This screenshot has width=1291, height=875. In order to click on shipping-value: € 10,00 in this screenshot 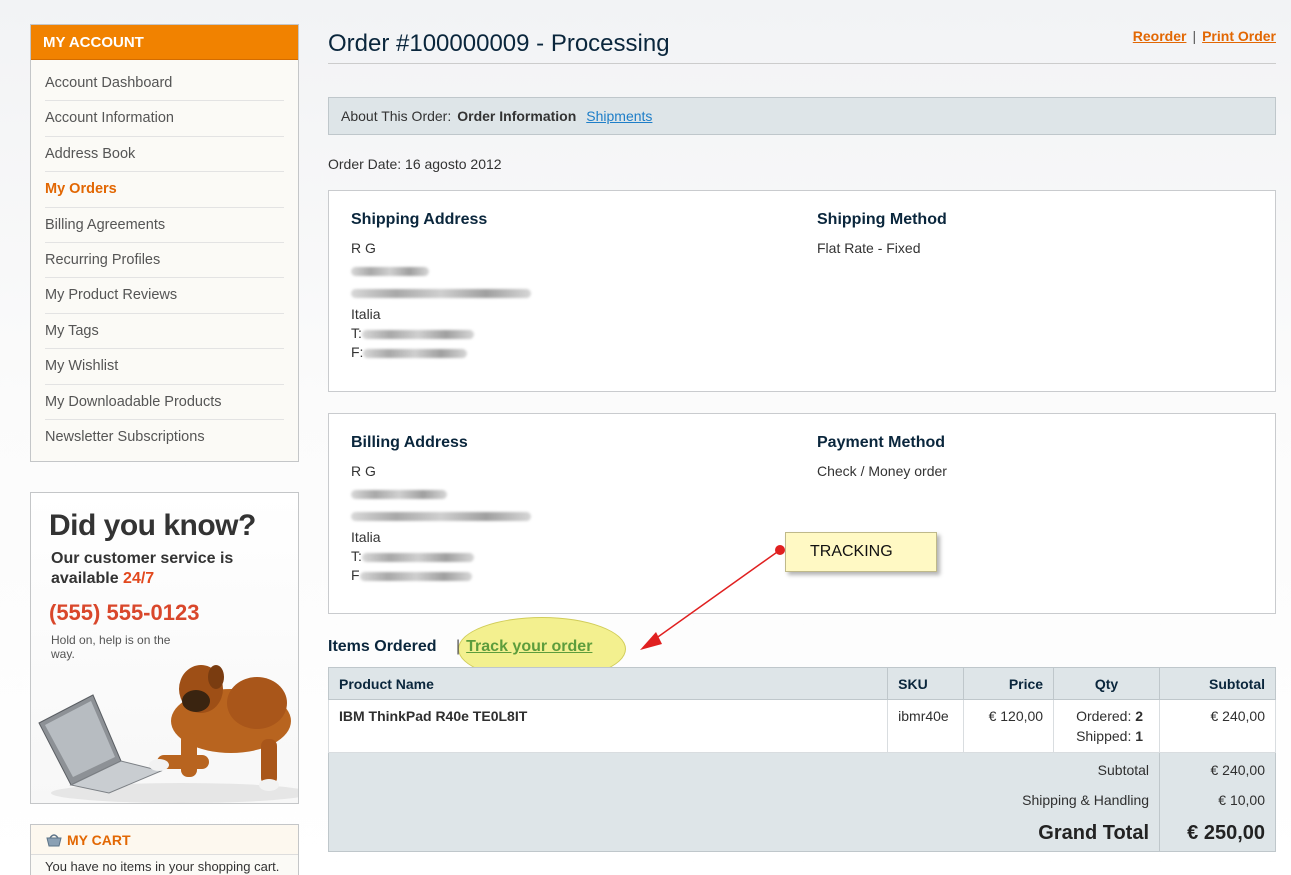, I will do `click(1217, 800)`.